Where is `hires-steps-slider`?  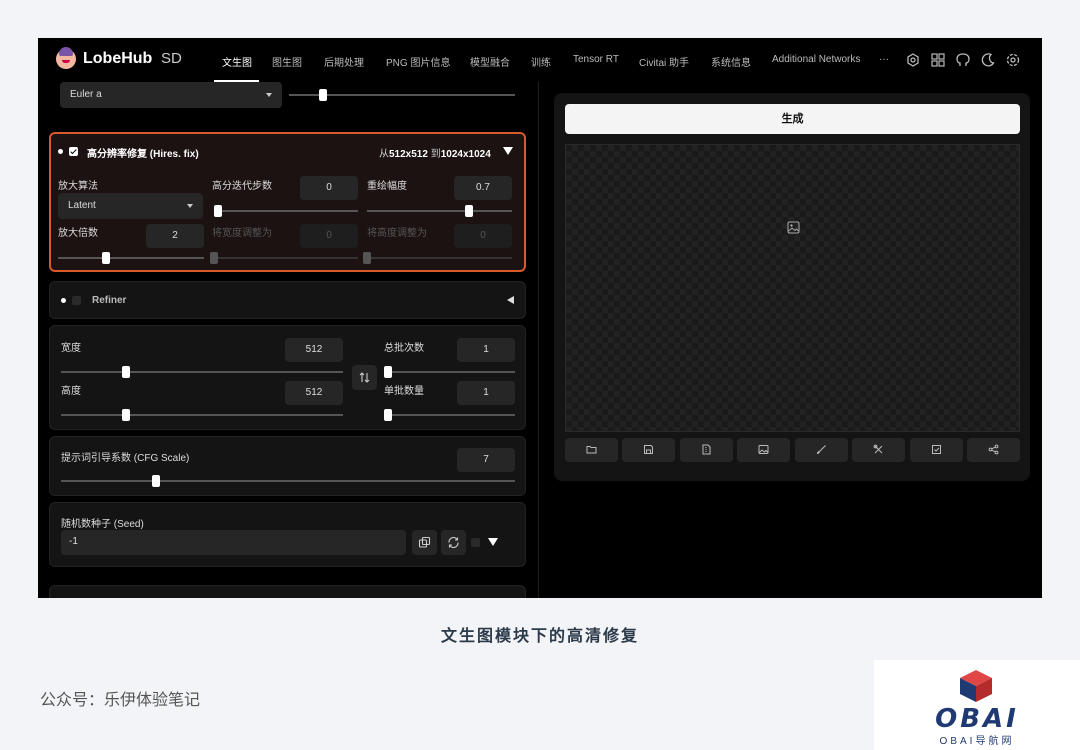 hires-steps-slider is located at coordinates (286, 211).